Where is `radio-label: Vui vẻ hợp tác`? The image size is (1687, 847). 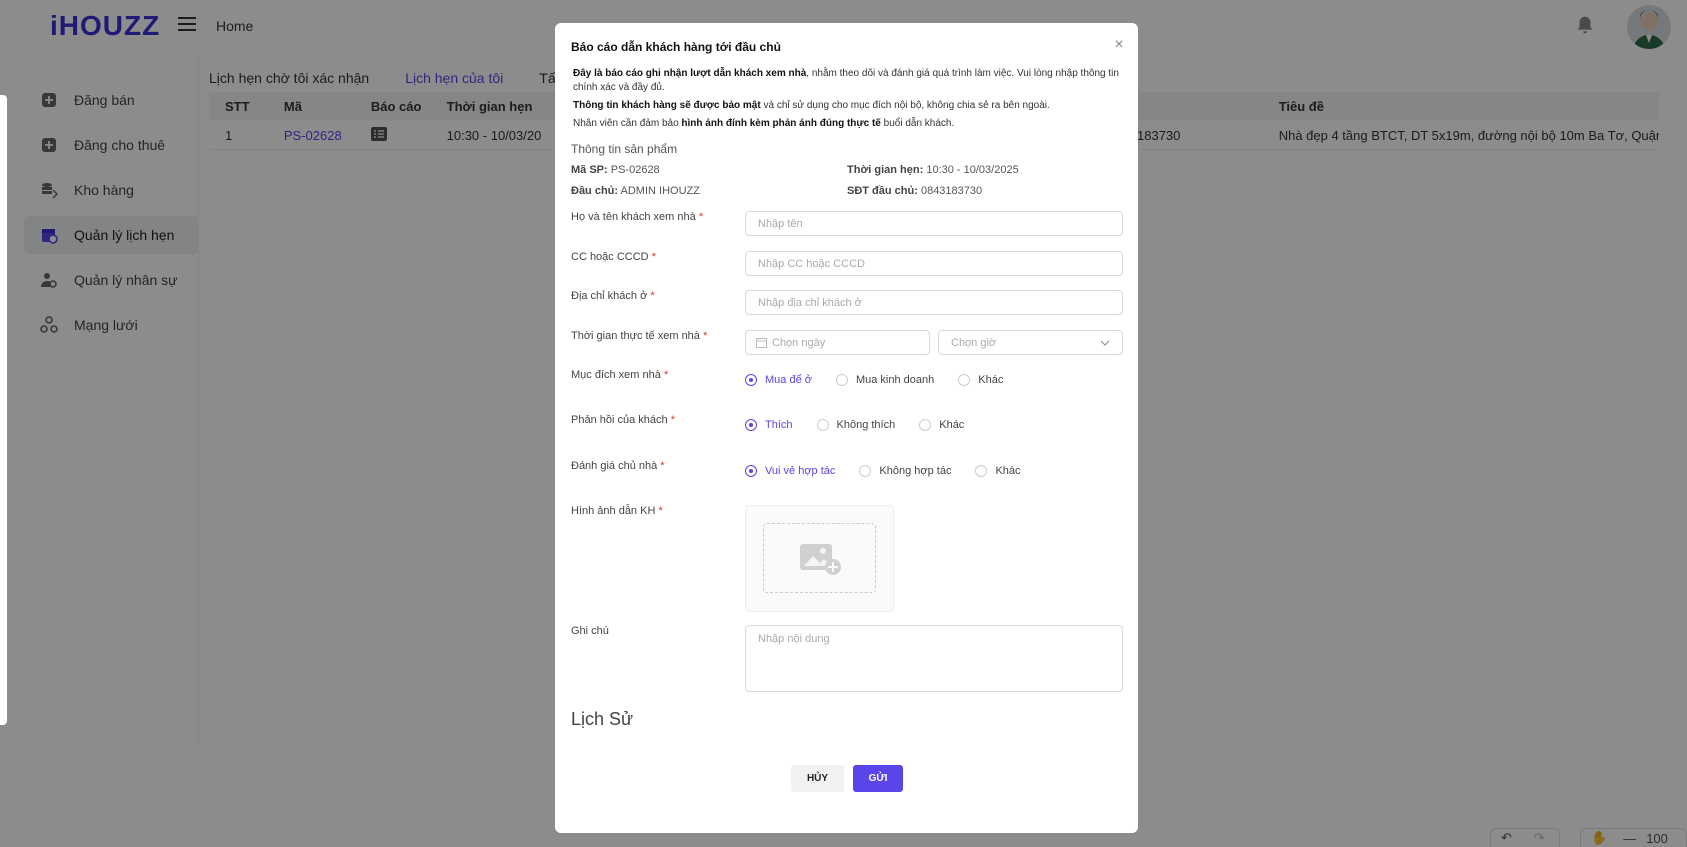 radio-label: Vui vẻ hợp tác is located at coordinates (800, 471).